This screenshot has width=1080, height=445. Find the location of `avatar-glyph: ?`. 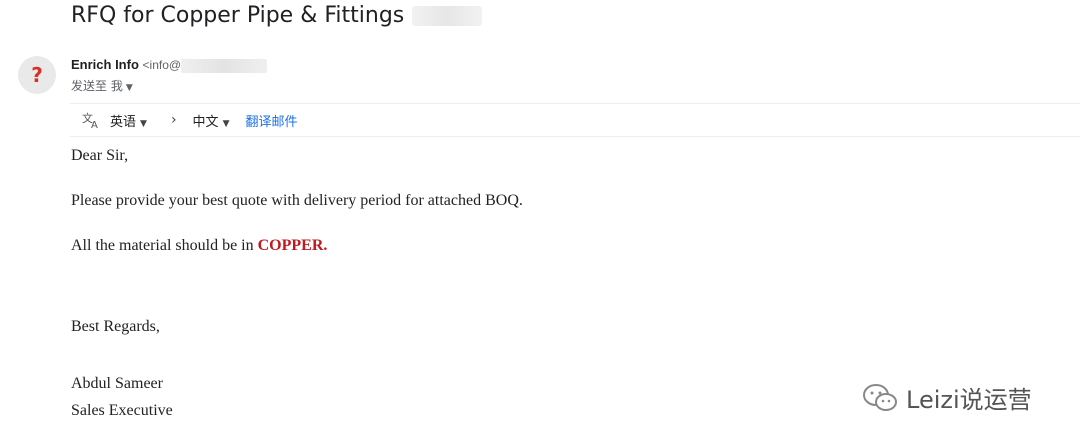

avatar-glyph: ? is located at coordinates (37, 75).